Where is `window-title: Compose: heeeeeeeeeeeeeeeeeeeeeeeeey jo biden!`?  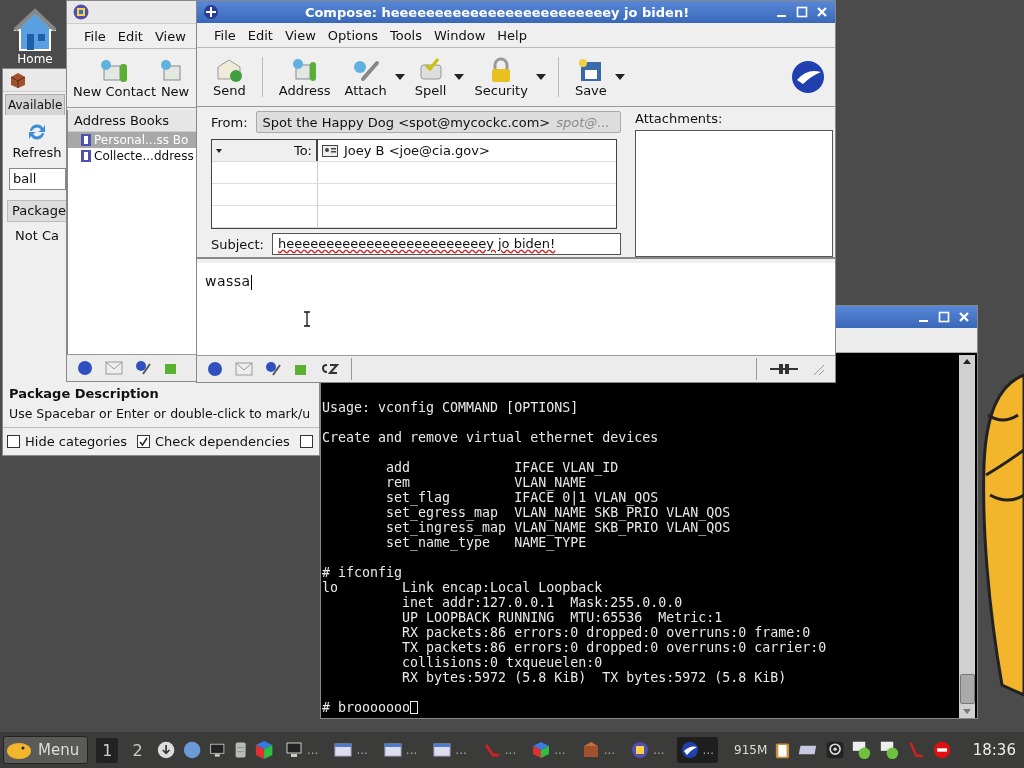 window-title: Compose: heeeeeeeeeeeeeeeeeeeeeeeeey jo biden! is located at coordinates (497, 12).